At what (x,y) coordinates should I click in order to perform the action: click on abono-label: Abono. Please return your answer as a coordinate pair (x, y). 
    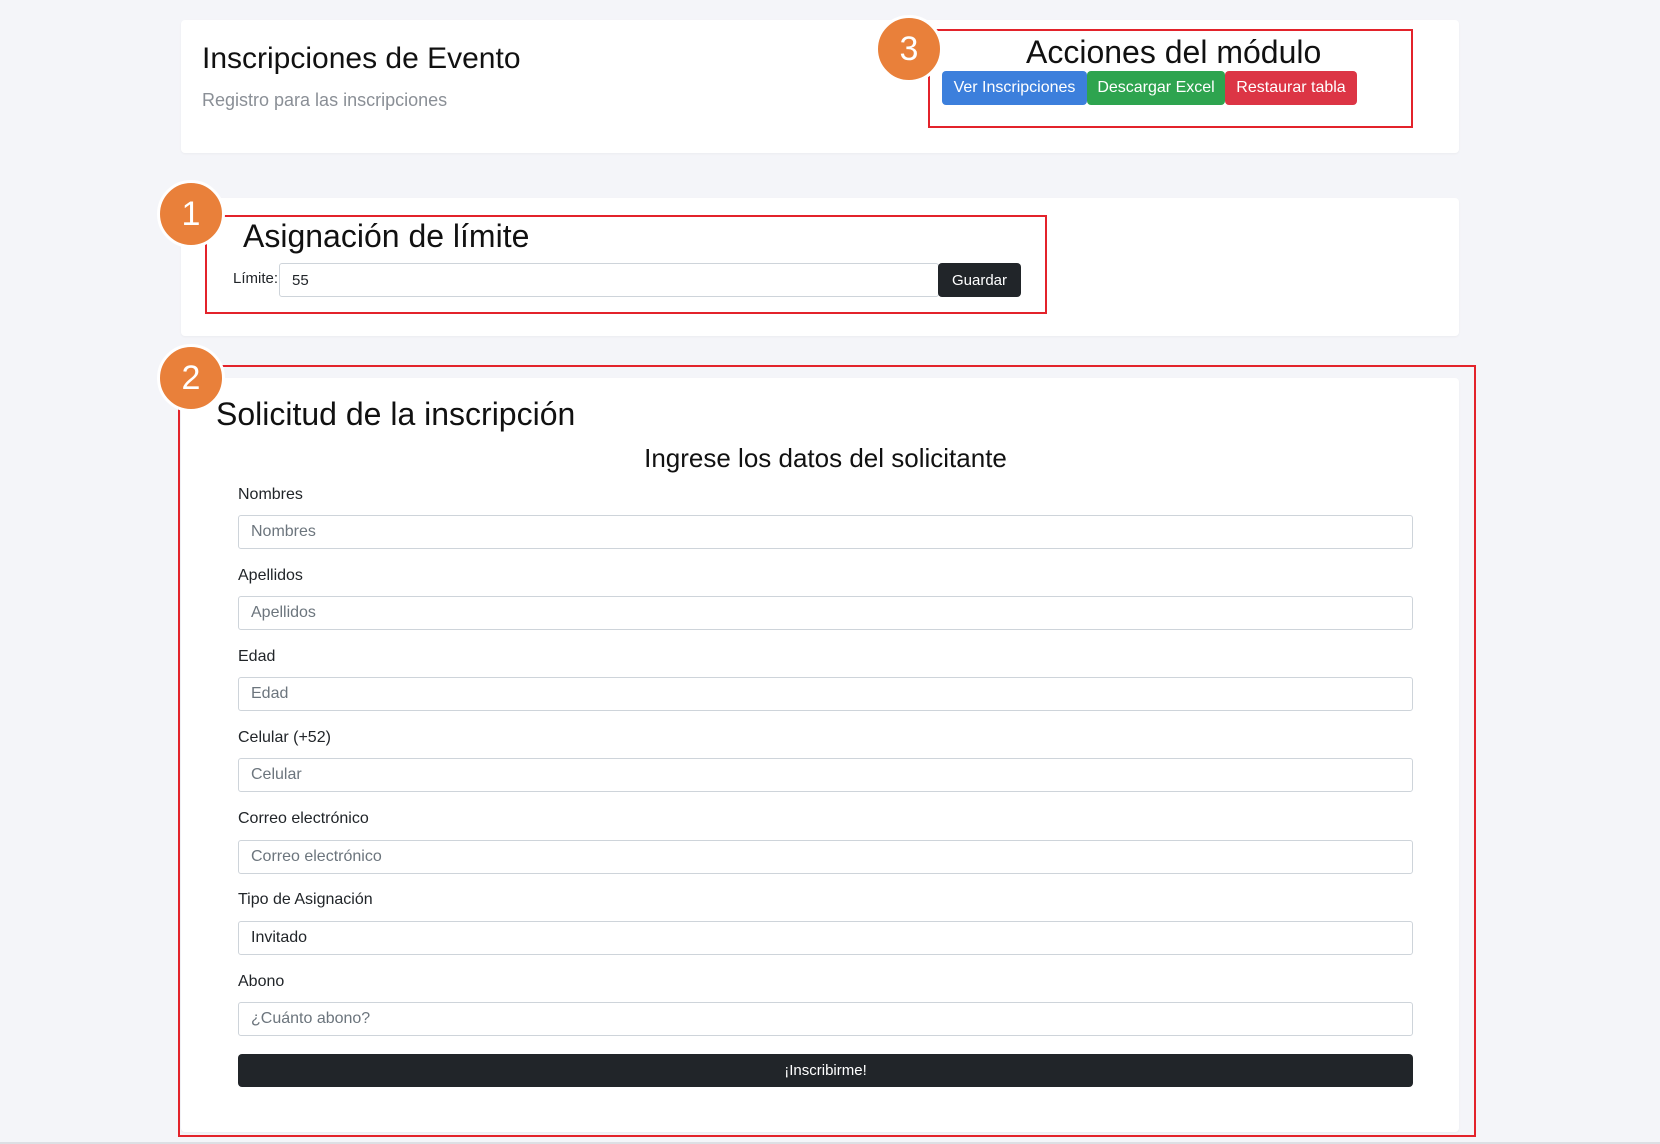
    Looking at the image, I should click on (261, 981).